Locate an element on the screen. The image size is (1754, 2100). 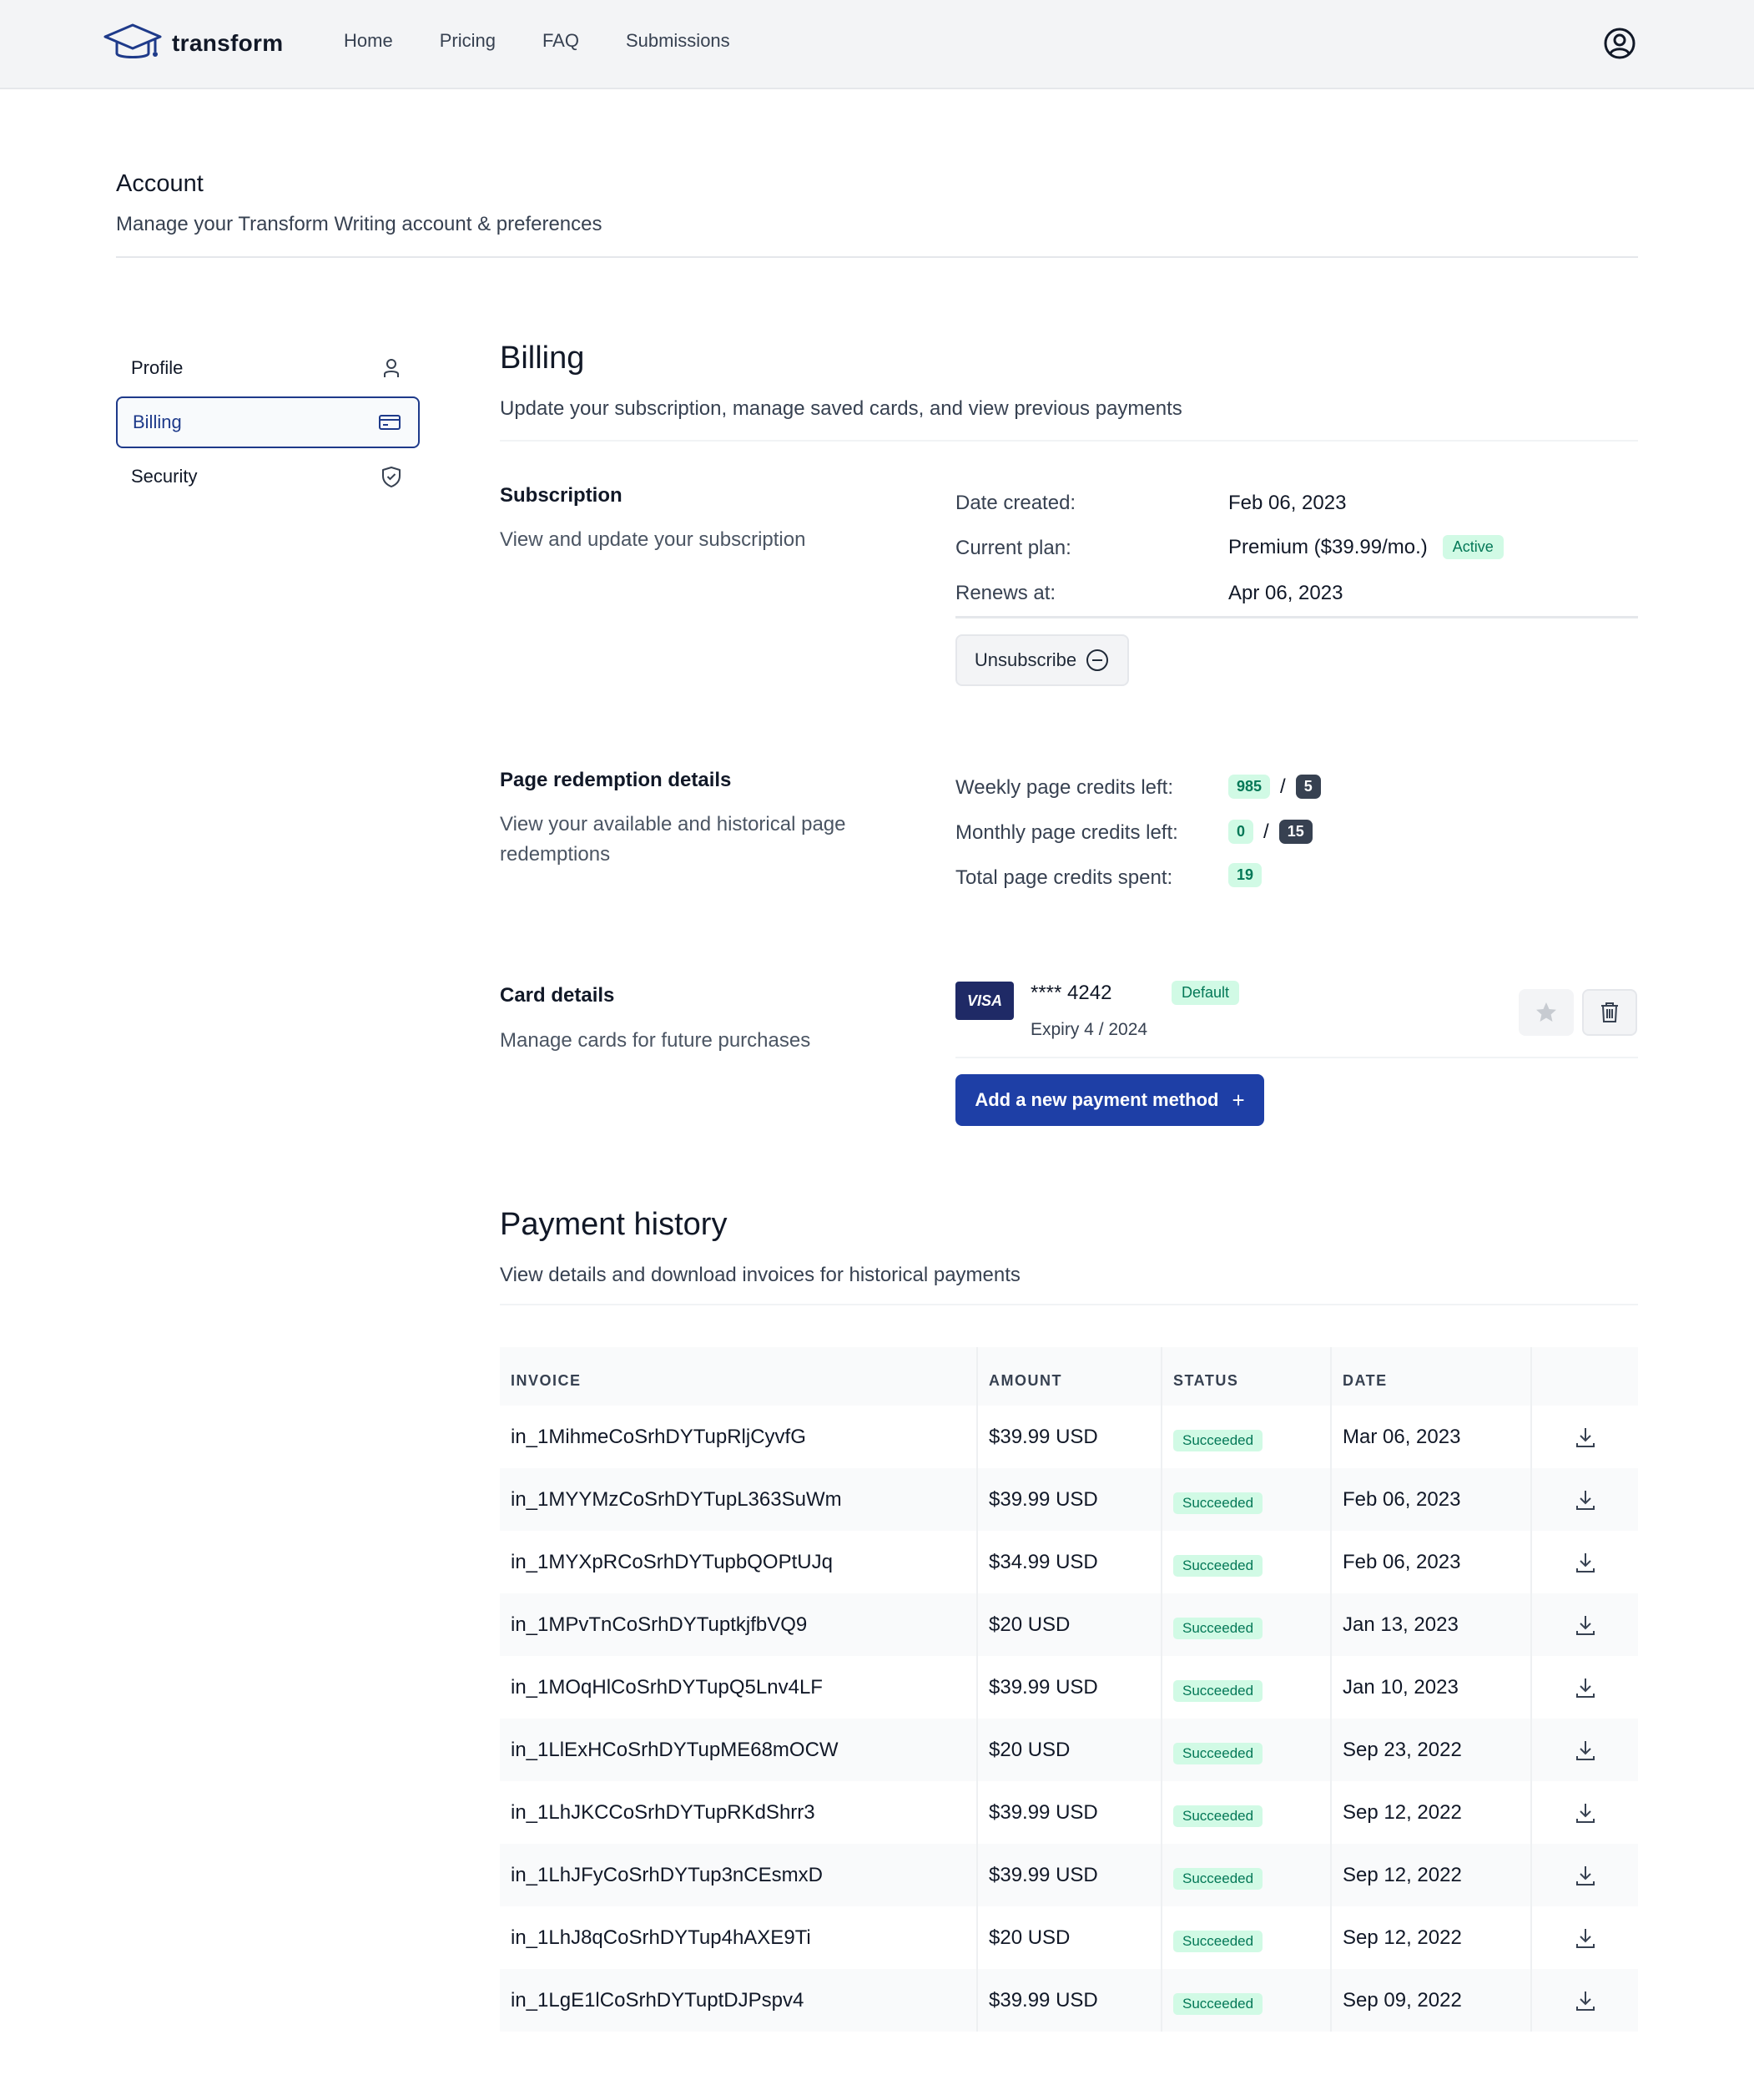
current-plan-text: Premium ($39.99/mo.) is located at coordinates (1328, 546).